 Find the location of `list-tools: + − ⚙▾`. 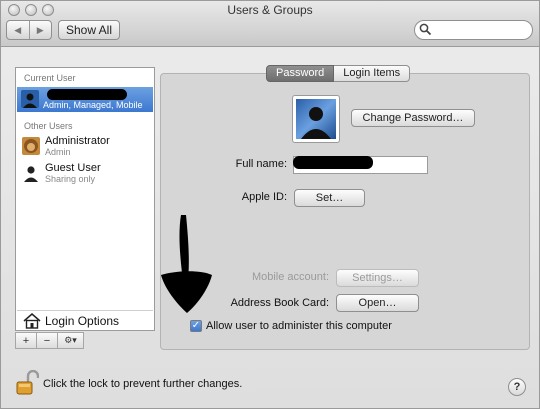

list-tools: + − ⚙▾ is located at coordinates (49, 340).